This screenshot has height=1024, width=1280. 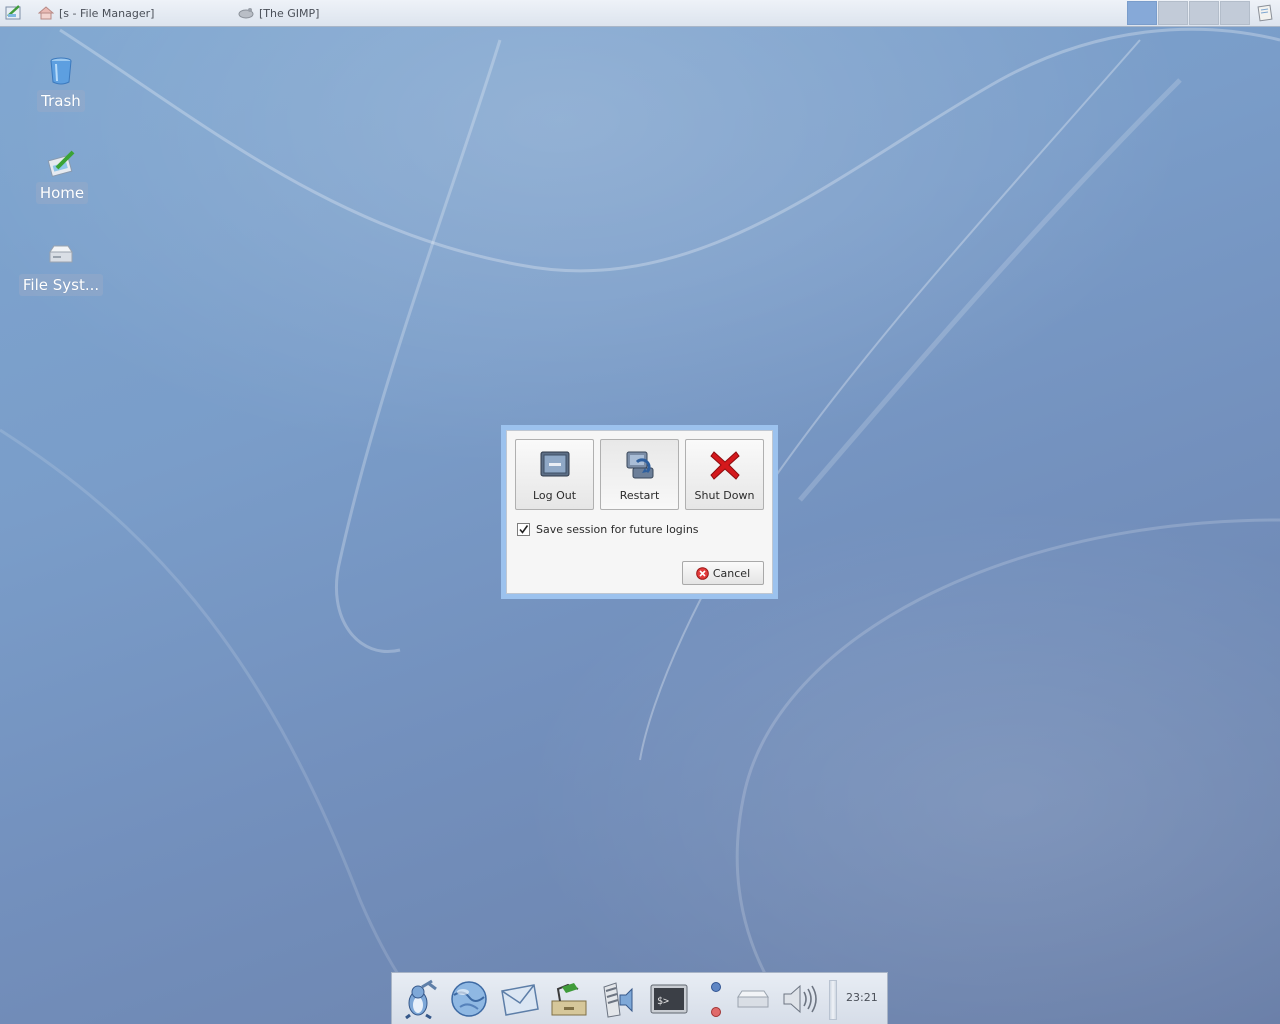 I want to click on task-gimp: [The GIMP], so click(x=278, y=13).